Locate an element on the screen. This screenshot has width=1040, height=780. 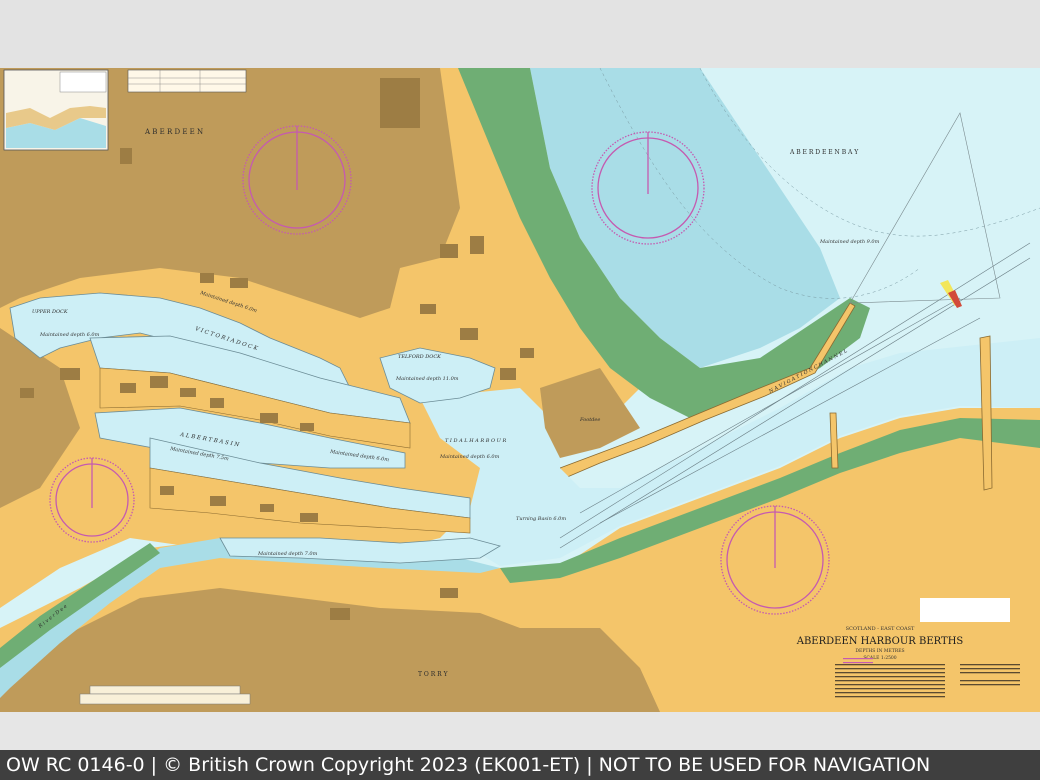
inset-map is located at coordinates (56, 110).